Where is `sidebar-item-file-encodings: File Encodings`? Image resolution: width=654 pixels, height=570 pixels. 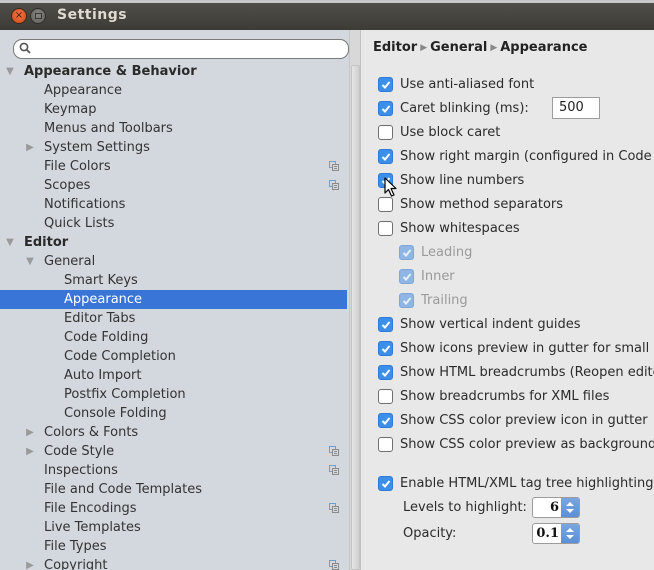
sidebar-item-file-encodings: File Encodings is located at coordinates (173, 508).